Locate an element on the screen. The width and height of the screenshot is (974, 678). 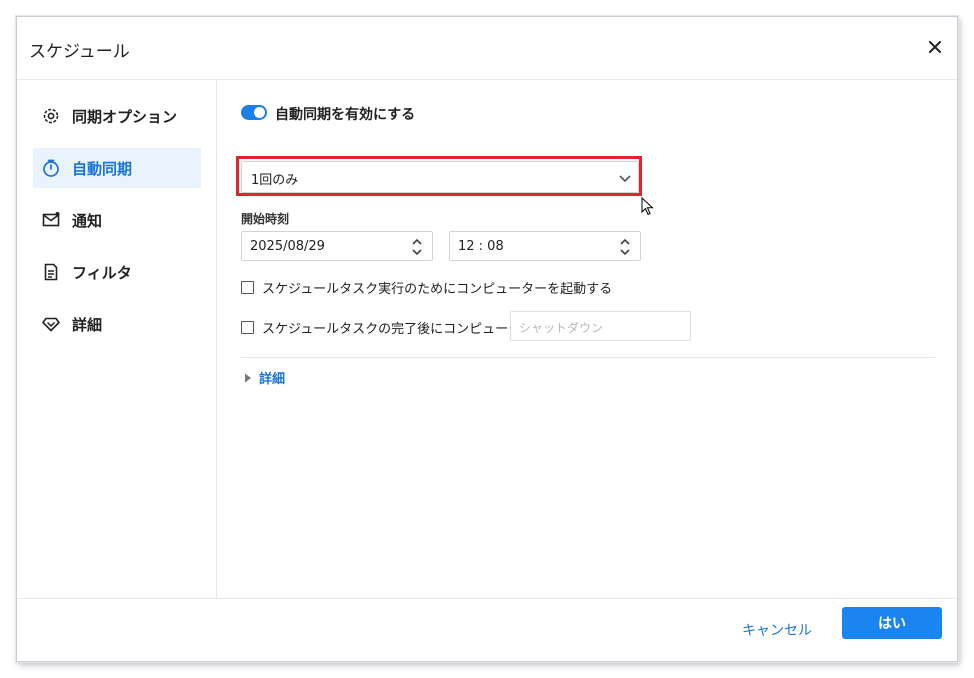
after-task-option: スケジュールタスクの完了後にコンピューターを is located at coordinates (394, 327).